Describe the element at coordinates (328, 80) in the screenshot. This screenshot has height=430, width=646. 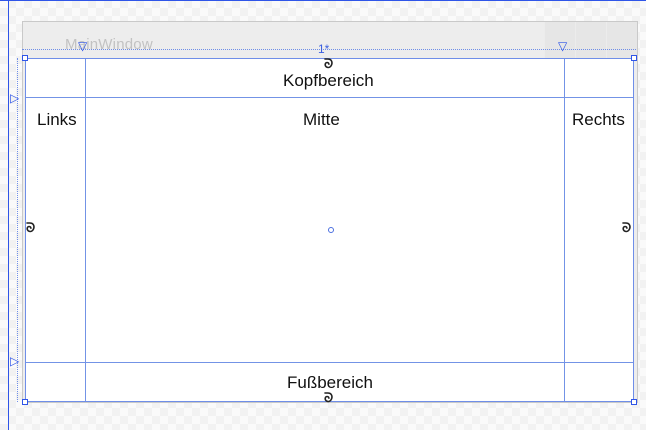
I see `header-label: Kopfbereich` at that location.